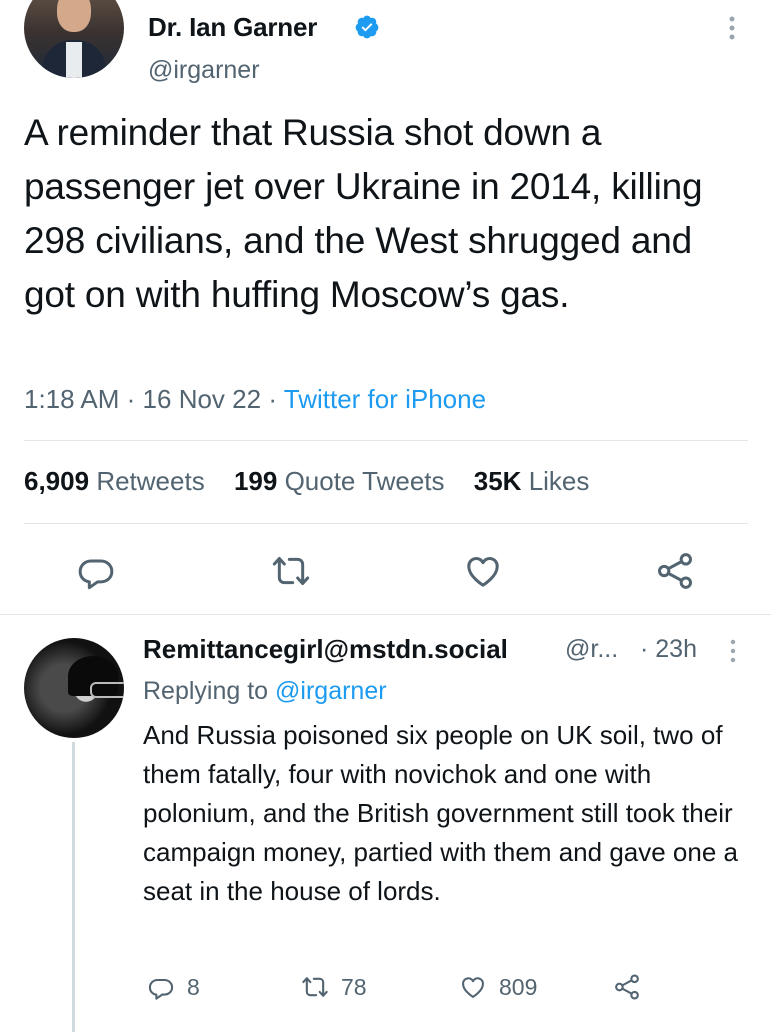 The height and width of the screenshot is (1032, 771). Describe the element at coordinates (732, 28) in the screenshot. I see `more-options-icon` at that location.